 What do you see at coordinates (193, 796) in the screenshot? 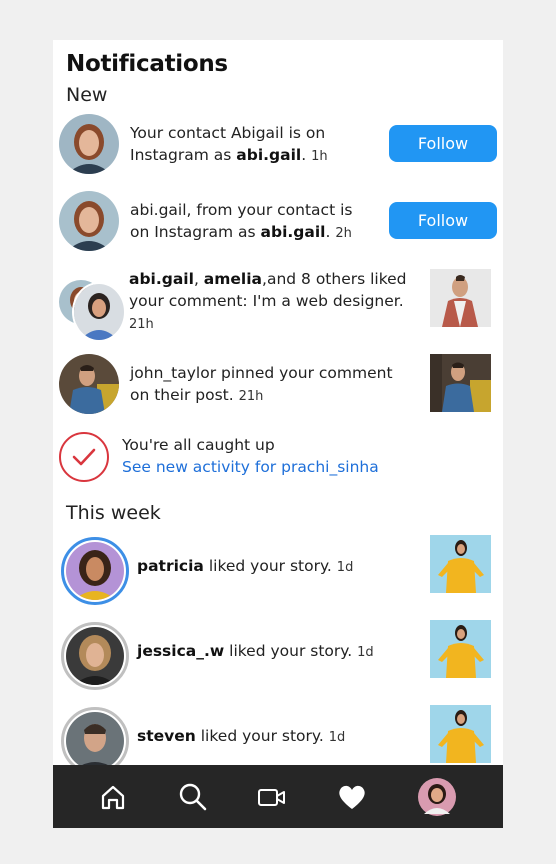
I see `search-icon` at bounding box center [193, 796].